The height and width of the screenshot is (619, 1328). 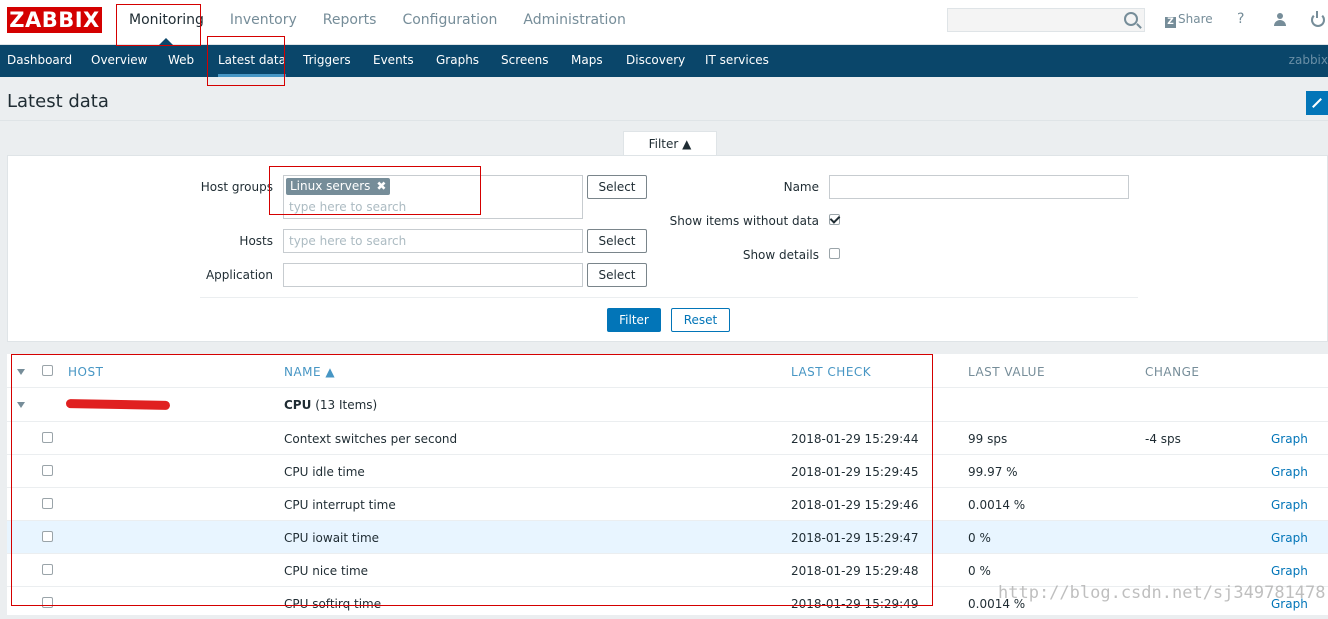 What do you see at coordinates (326, 571) in the screenshot?
I see `item-name: CPU nice time` at bounding box center [326, 571].